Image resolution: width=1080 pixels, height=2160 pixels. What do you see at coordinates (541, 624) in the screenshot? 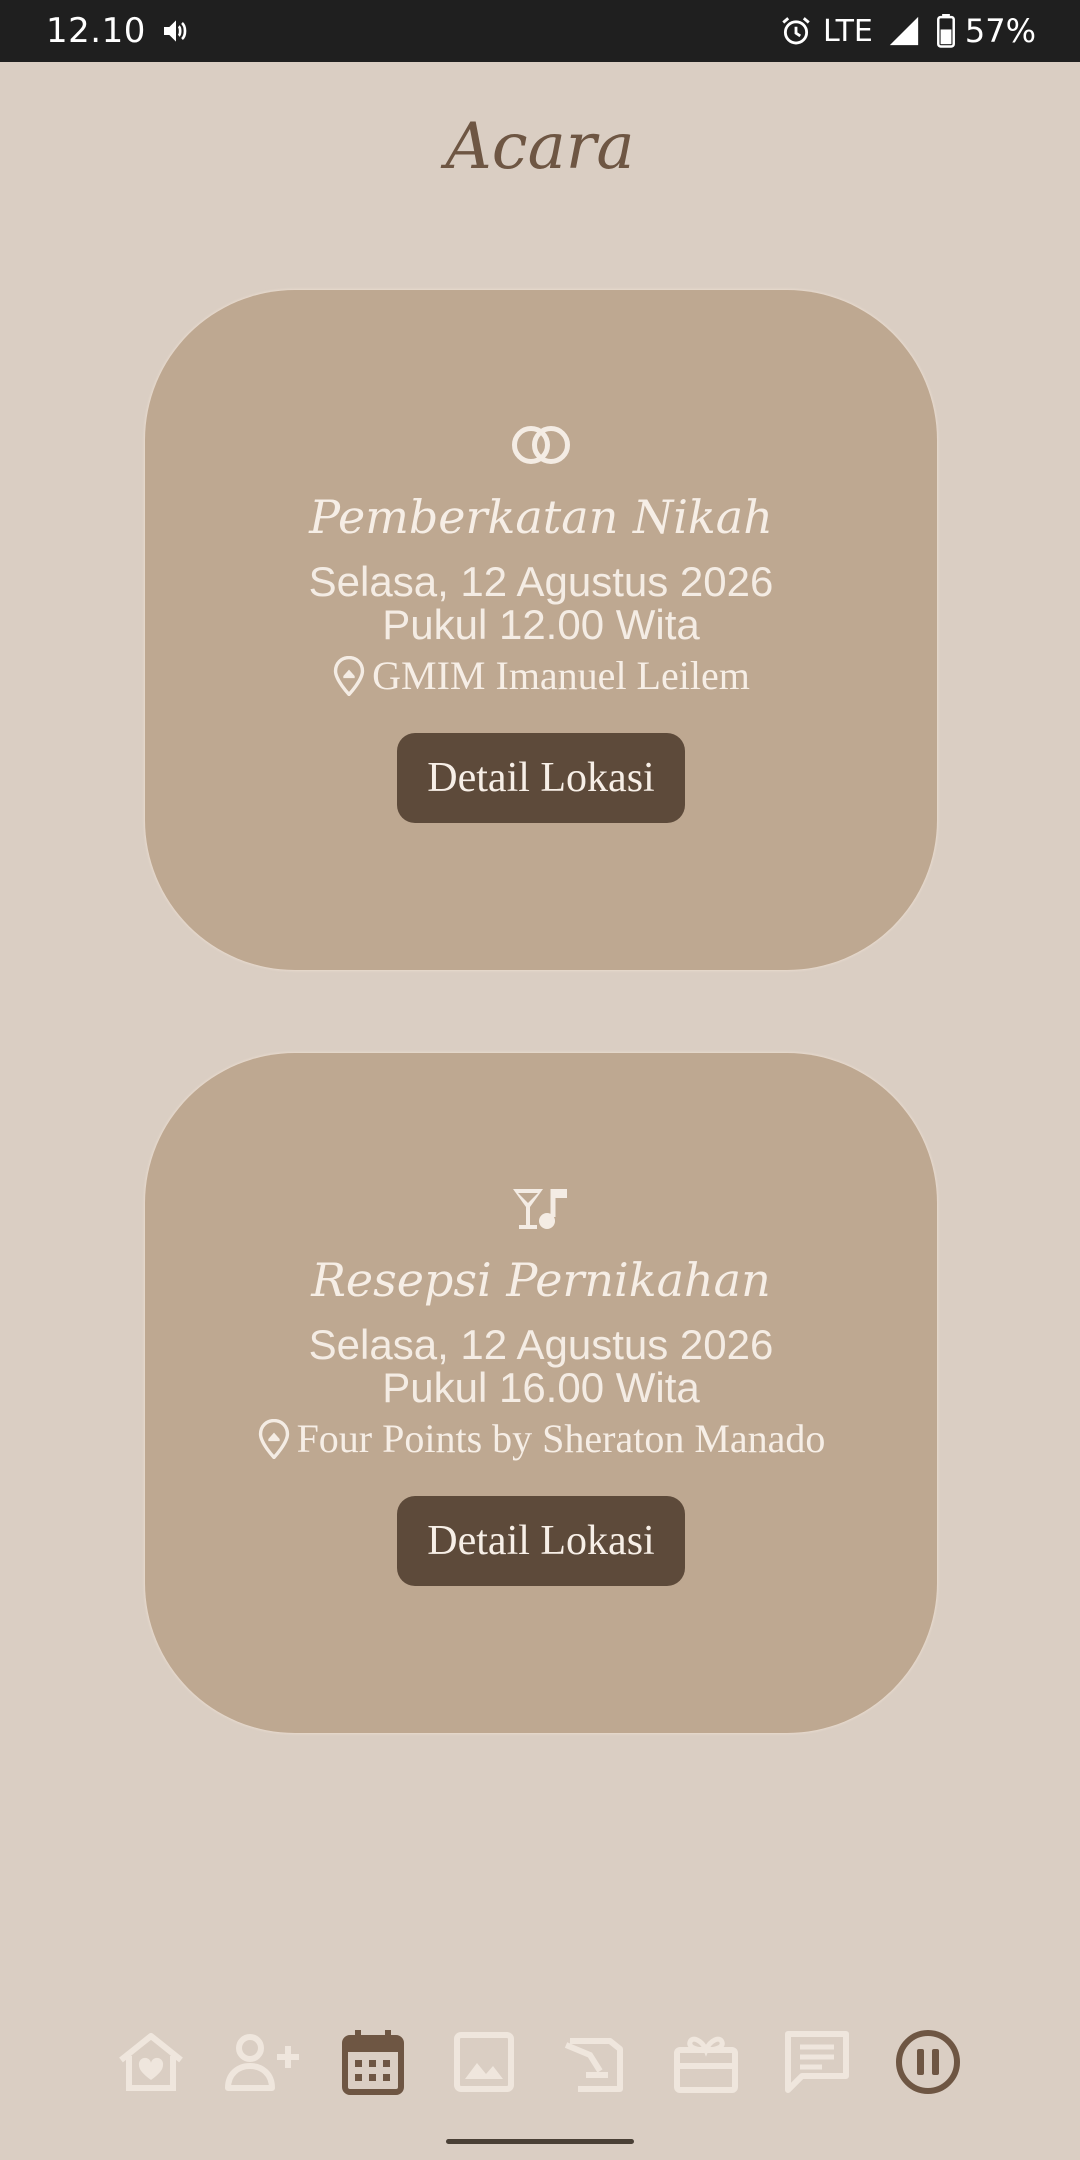
I see `event-time: Pukul 12.00 Wita` at bounding box center [541, 624].